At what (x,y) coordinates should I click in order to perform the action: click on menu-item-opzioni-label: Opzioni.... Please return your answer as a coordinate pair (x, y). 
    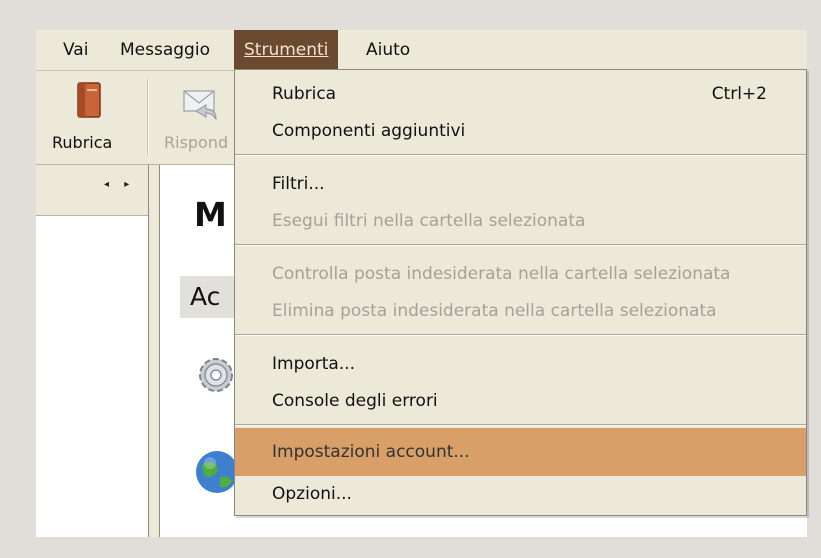
    Looking at the image, I should click on (312, 494).